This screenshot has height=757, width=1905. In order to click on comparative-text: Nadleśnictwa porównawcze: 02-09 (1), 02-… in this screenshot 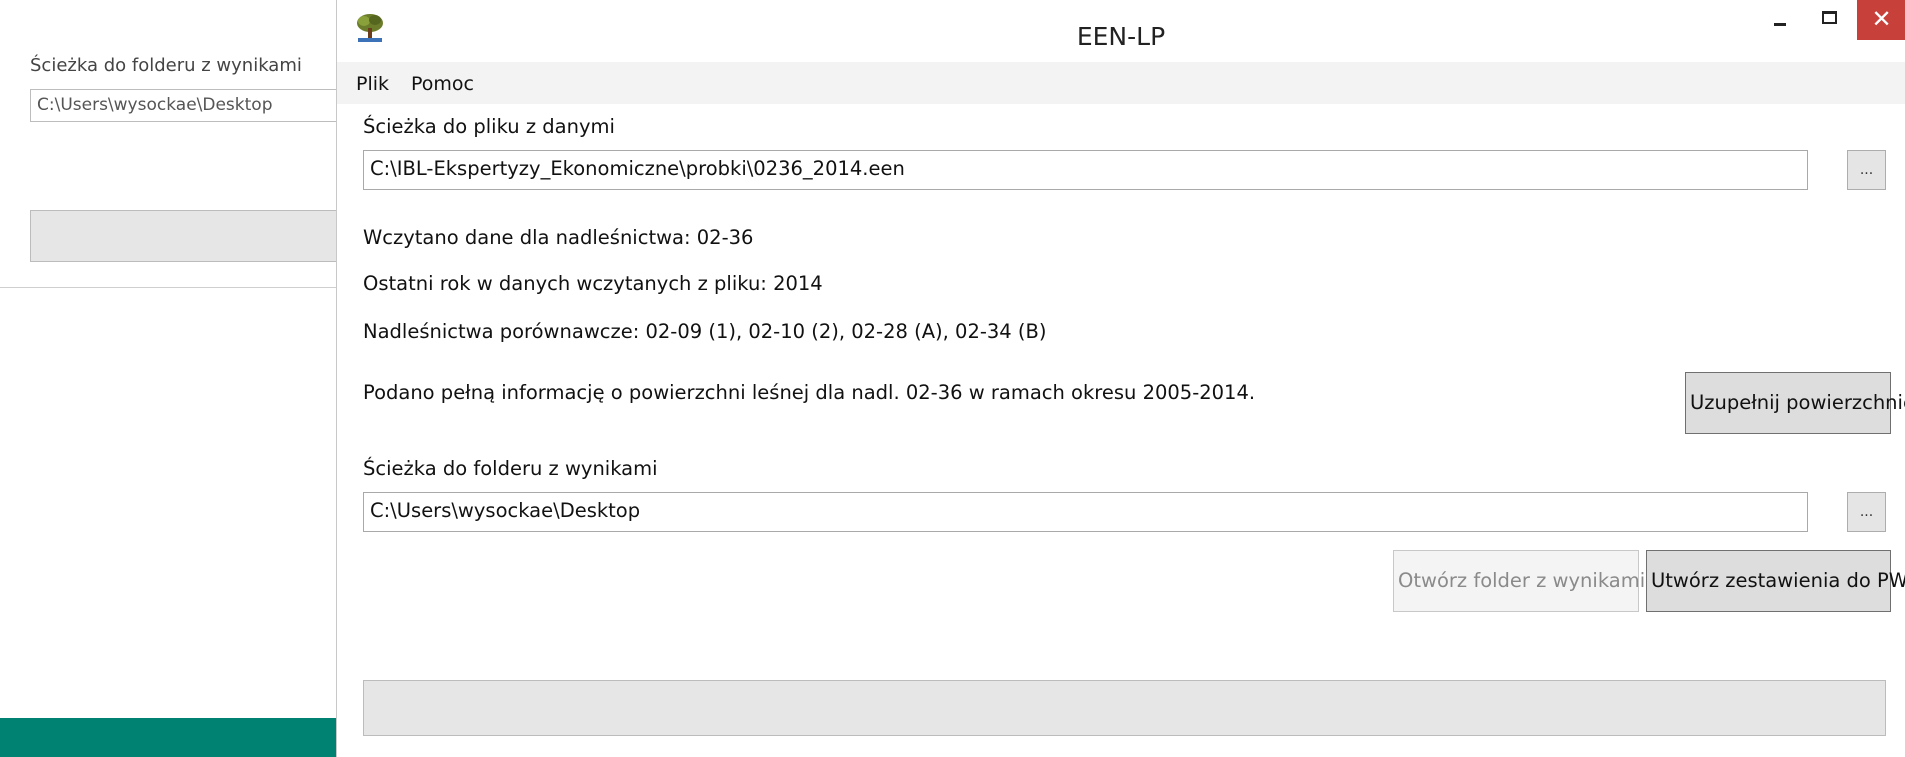, I will do `click(705, 331)`.